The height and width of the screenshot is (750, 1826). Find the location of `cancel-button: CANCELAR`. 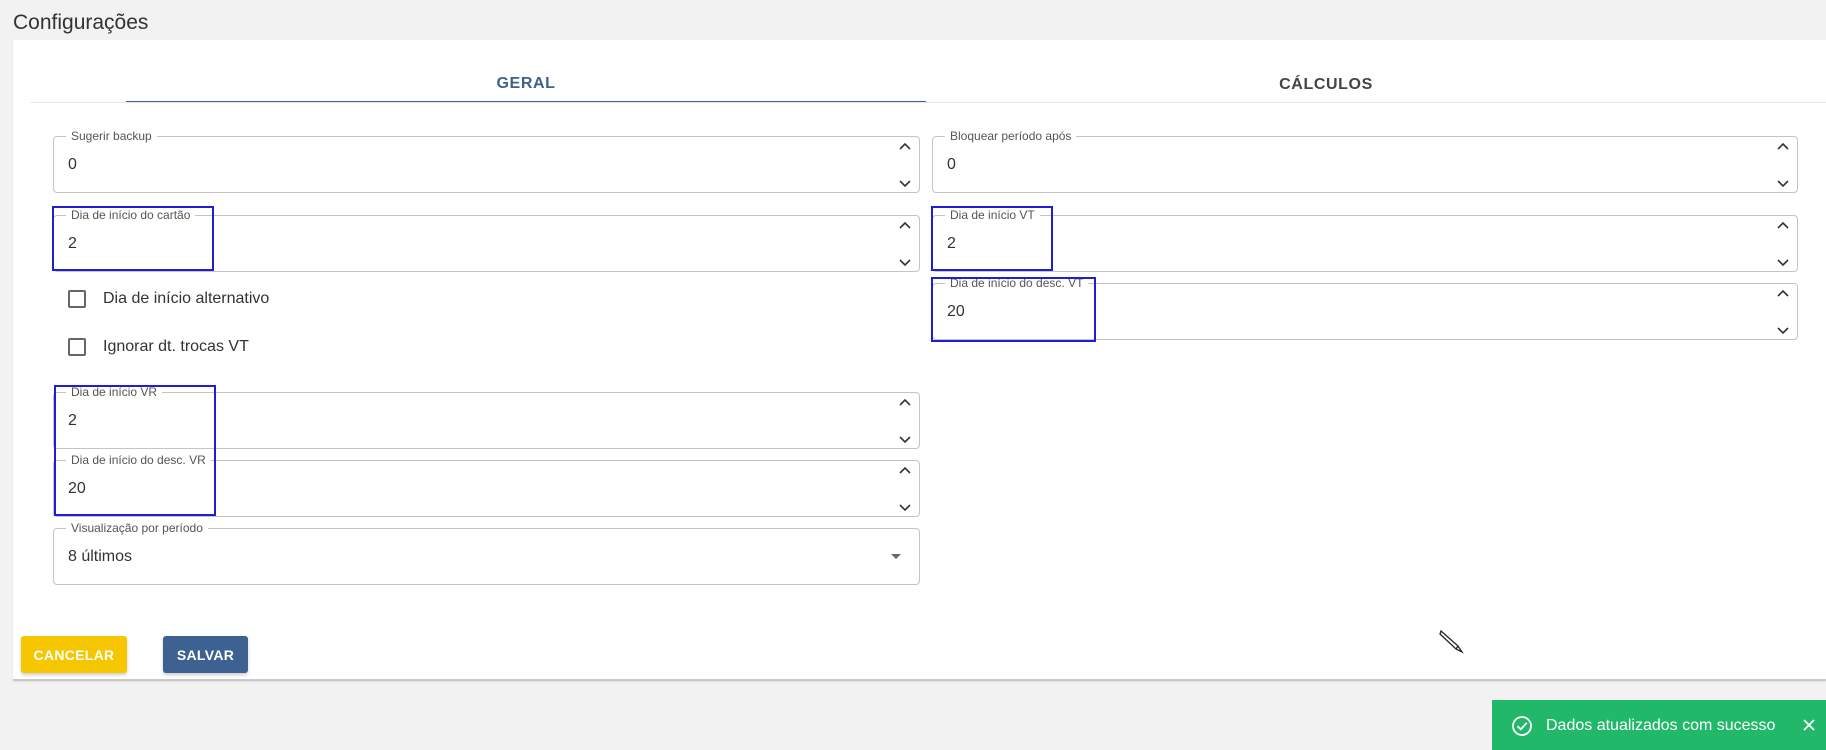

cancel-button: CANCELAR is located at coordinates (74, 654).